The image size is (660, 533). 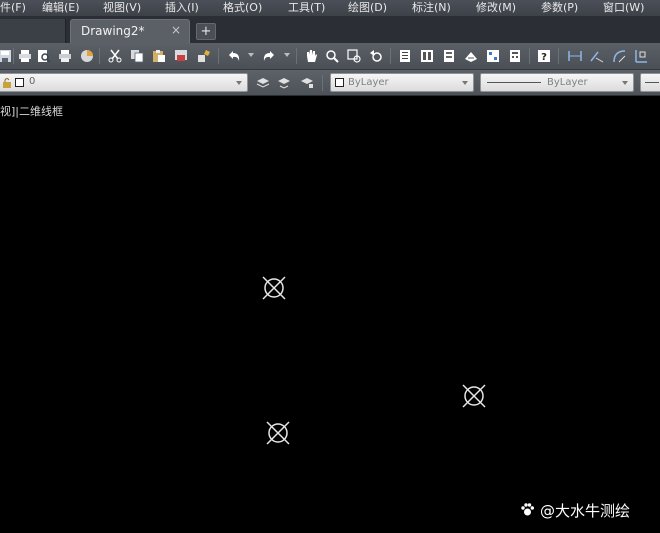 What do you see at coordinates (206, 31) in the screenshot?
I see `new-tab-button: +` at bounding box center [206, 31].